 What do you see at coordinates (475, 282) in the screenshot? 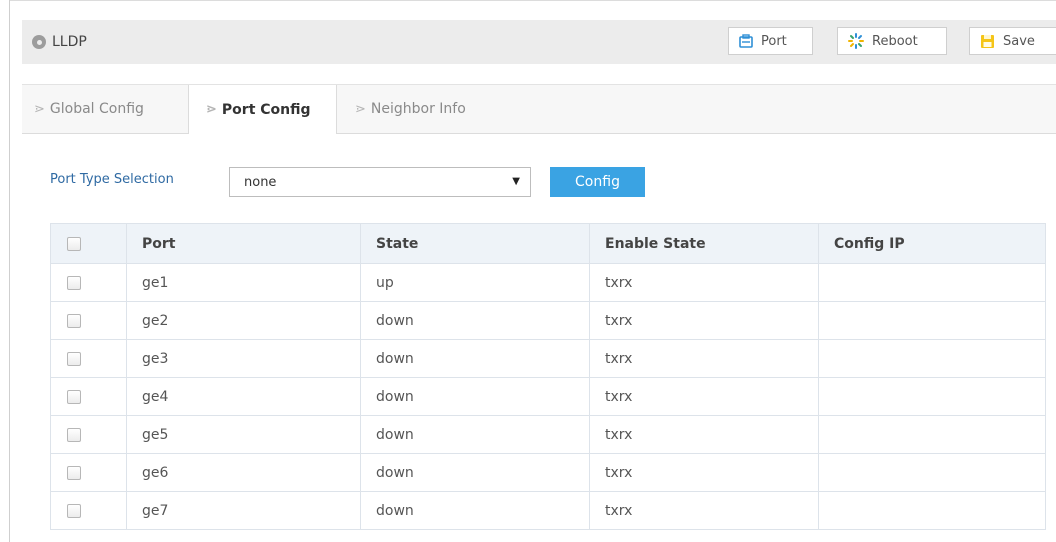
I see `cell-state: up` at bounding box center [475, 282].